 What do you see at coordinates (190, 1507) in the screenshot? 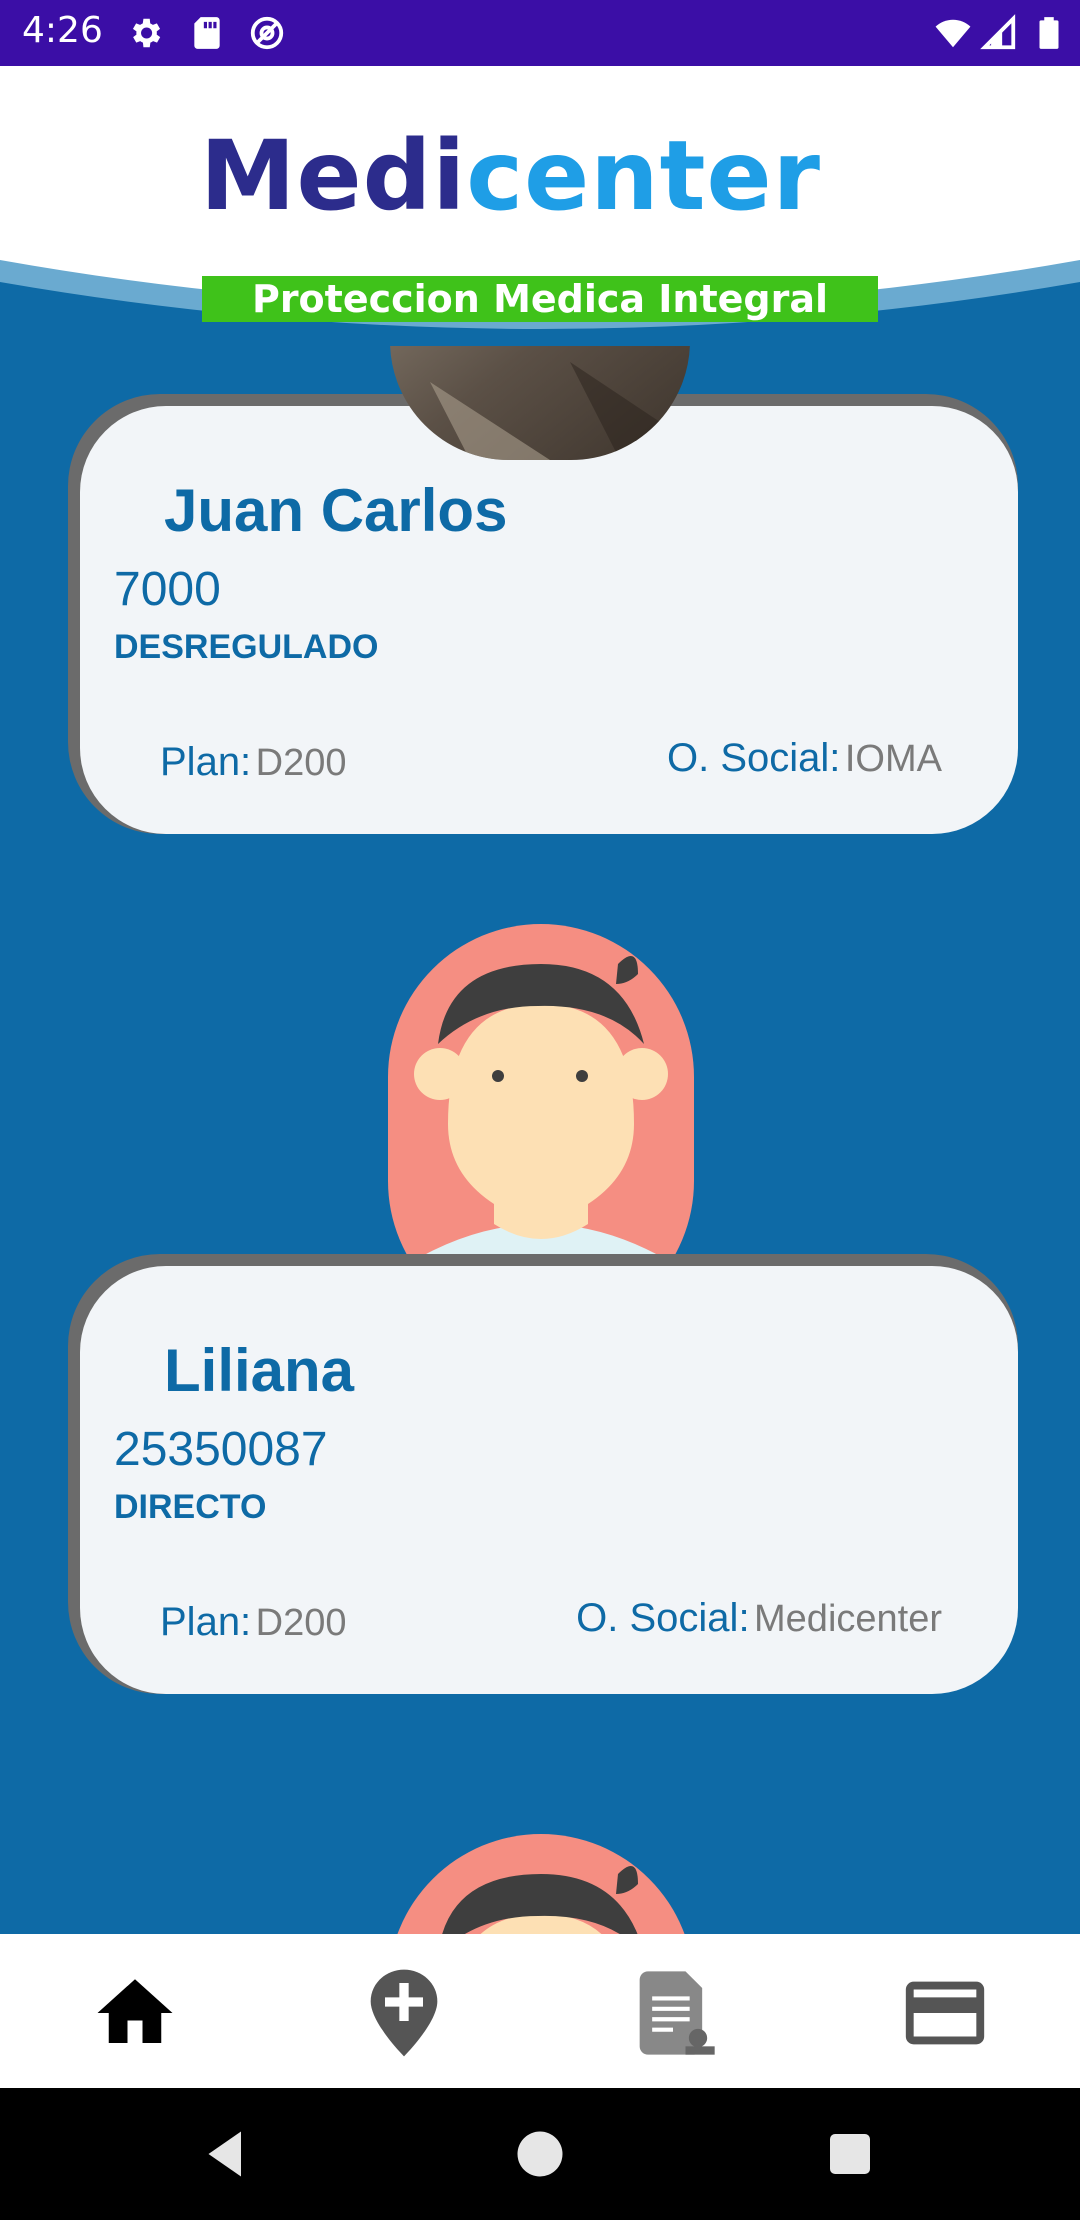
I see `member-type: DIRECTO` at bounding box center [190, 1507].